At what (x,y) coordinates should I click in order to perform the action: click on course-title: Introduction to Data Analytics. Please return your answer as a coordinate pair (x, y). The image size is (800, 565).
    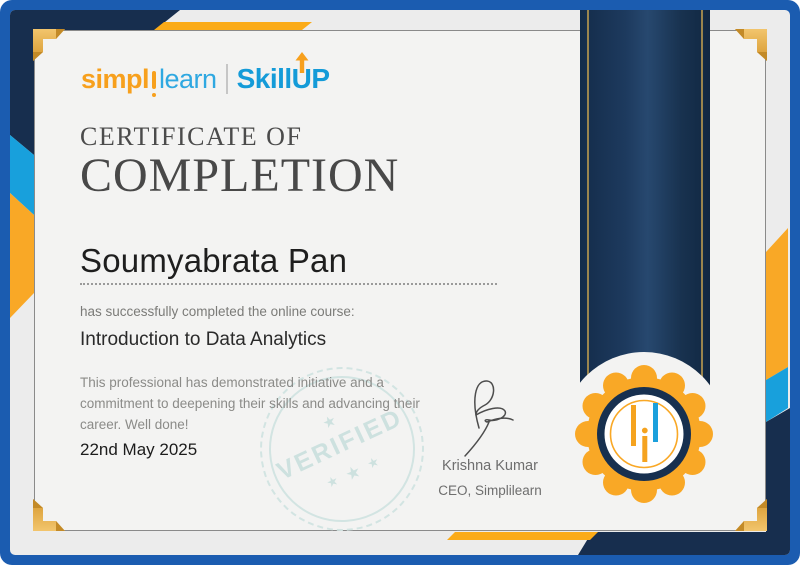
    Looking at the image, I should click on (203, 339).